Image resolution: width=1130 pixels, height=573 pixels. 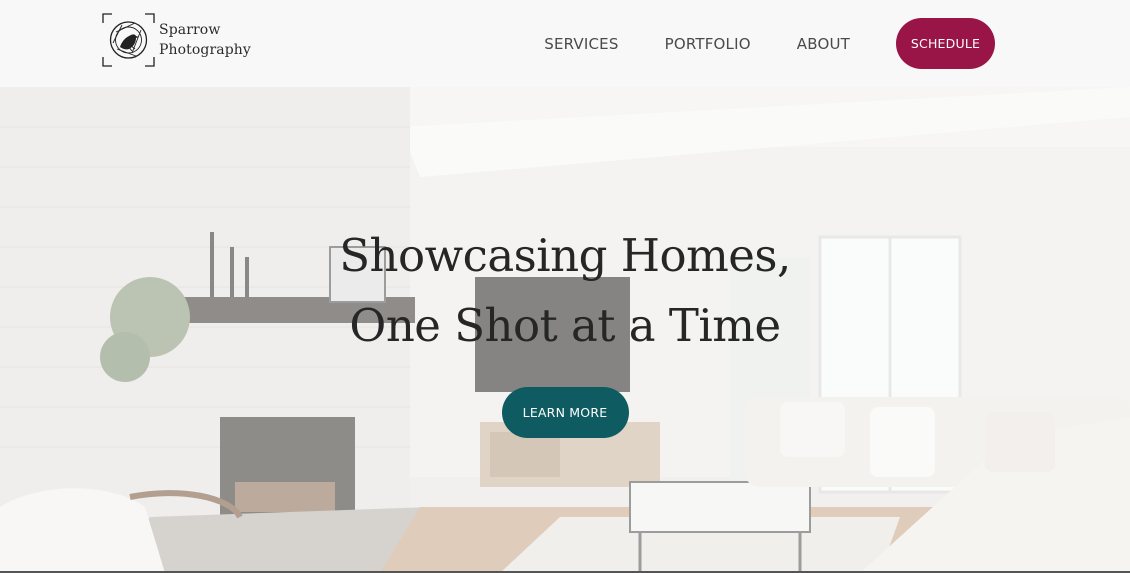 I want to click on logo: Sparrow Photography, so click(x=176, y=40).